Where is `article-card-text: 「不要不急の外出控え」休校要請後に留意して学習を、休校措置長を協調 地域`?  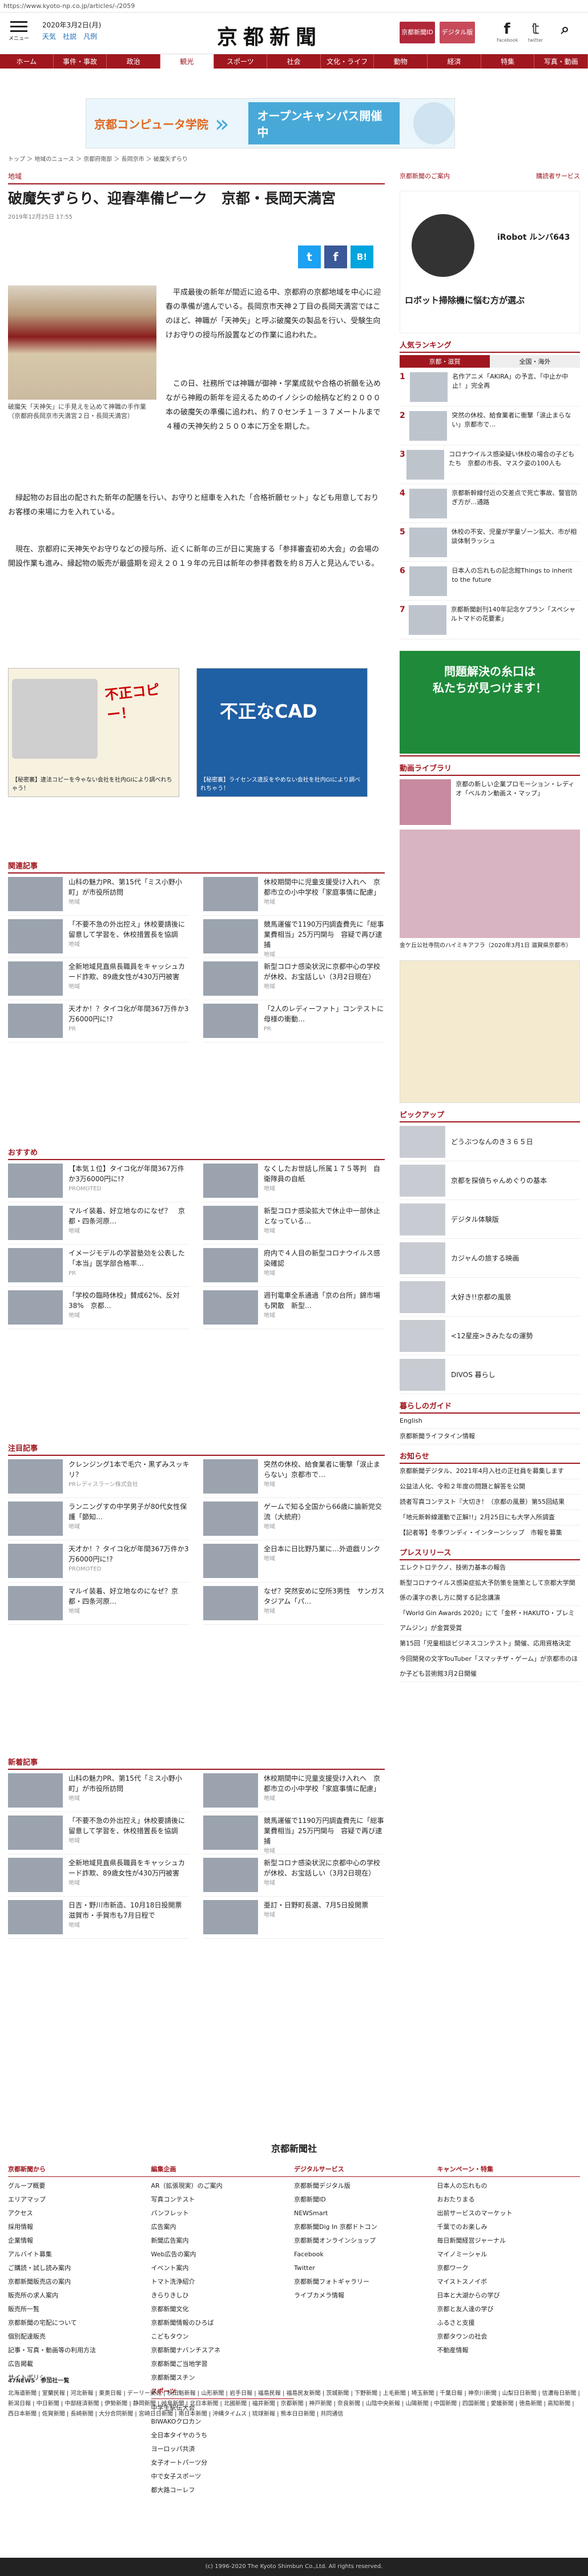 article-card-text: 「不要不急の外出控え」休校要請後に留意して学習を、休校措置長を協調 地域 is located at coordinates (126, 936).